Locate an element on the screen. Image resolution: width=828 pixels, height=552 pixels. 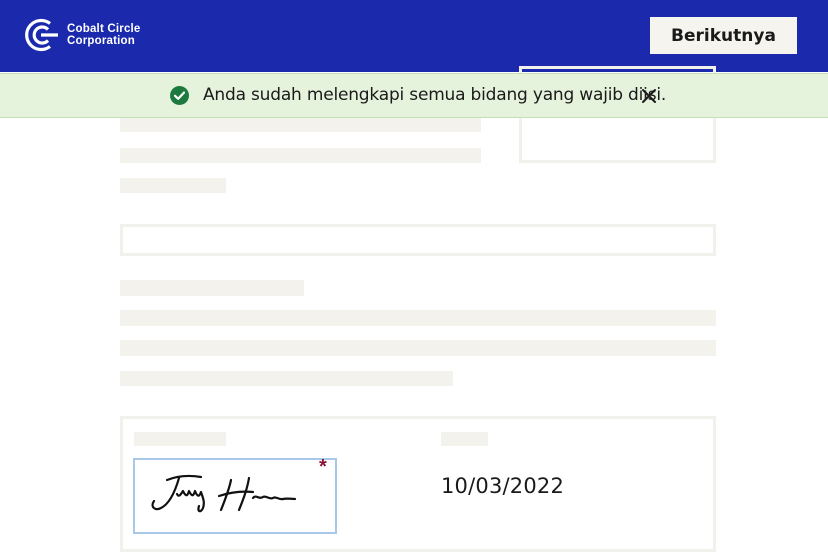
check-circle-icon is located at coordinates (179, 95).